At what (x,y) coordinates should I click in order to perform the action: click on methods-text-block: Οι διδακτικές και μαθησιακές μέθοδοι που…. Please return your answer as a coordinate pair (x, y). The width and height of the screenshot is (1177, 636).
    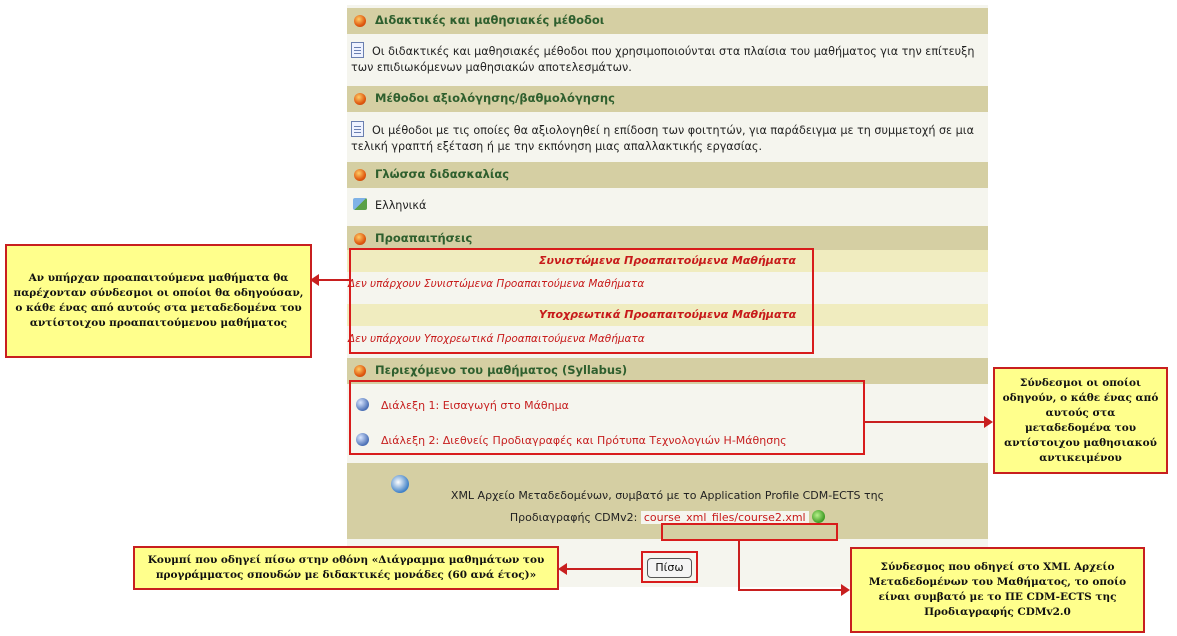
    Looking at the image, I should click on (666, 59).